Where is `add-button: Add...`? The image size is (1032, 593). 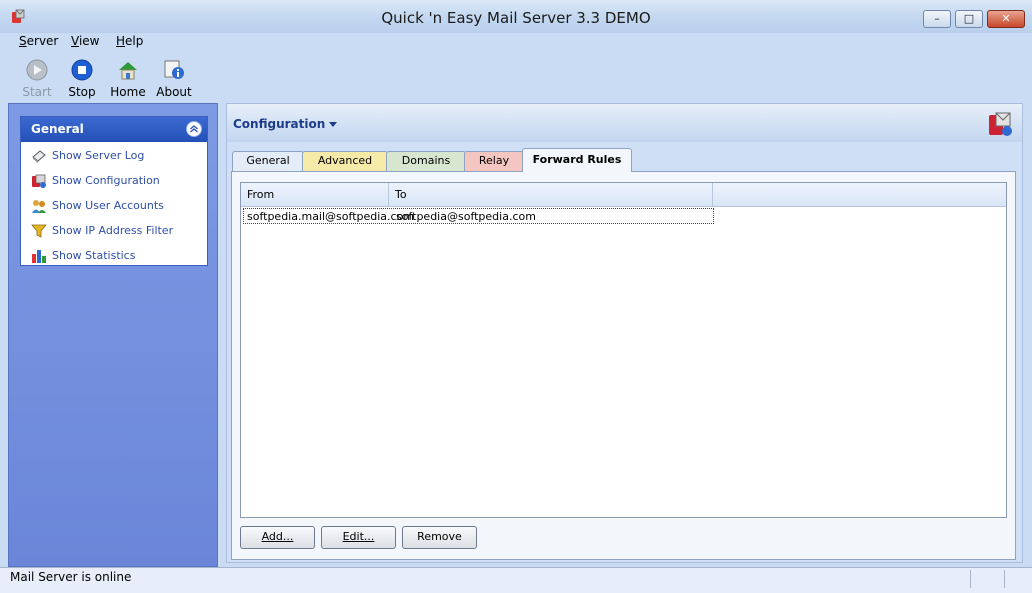 add-button: Add... is located at coordinates (277, 537).